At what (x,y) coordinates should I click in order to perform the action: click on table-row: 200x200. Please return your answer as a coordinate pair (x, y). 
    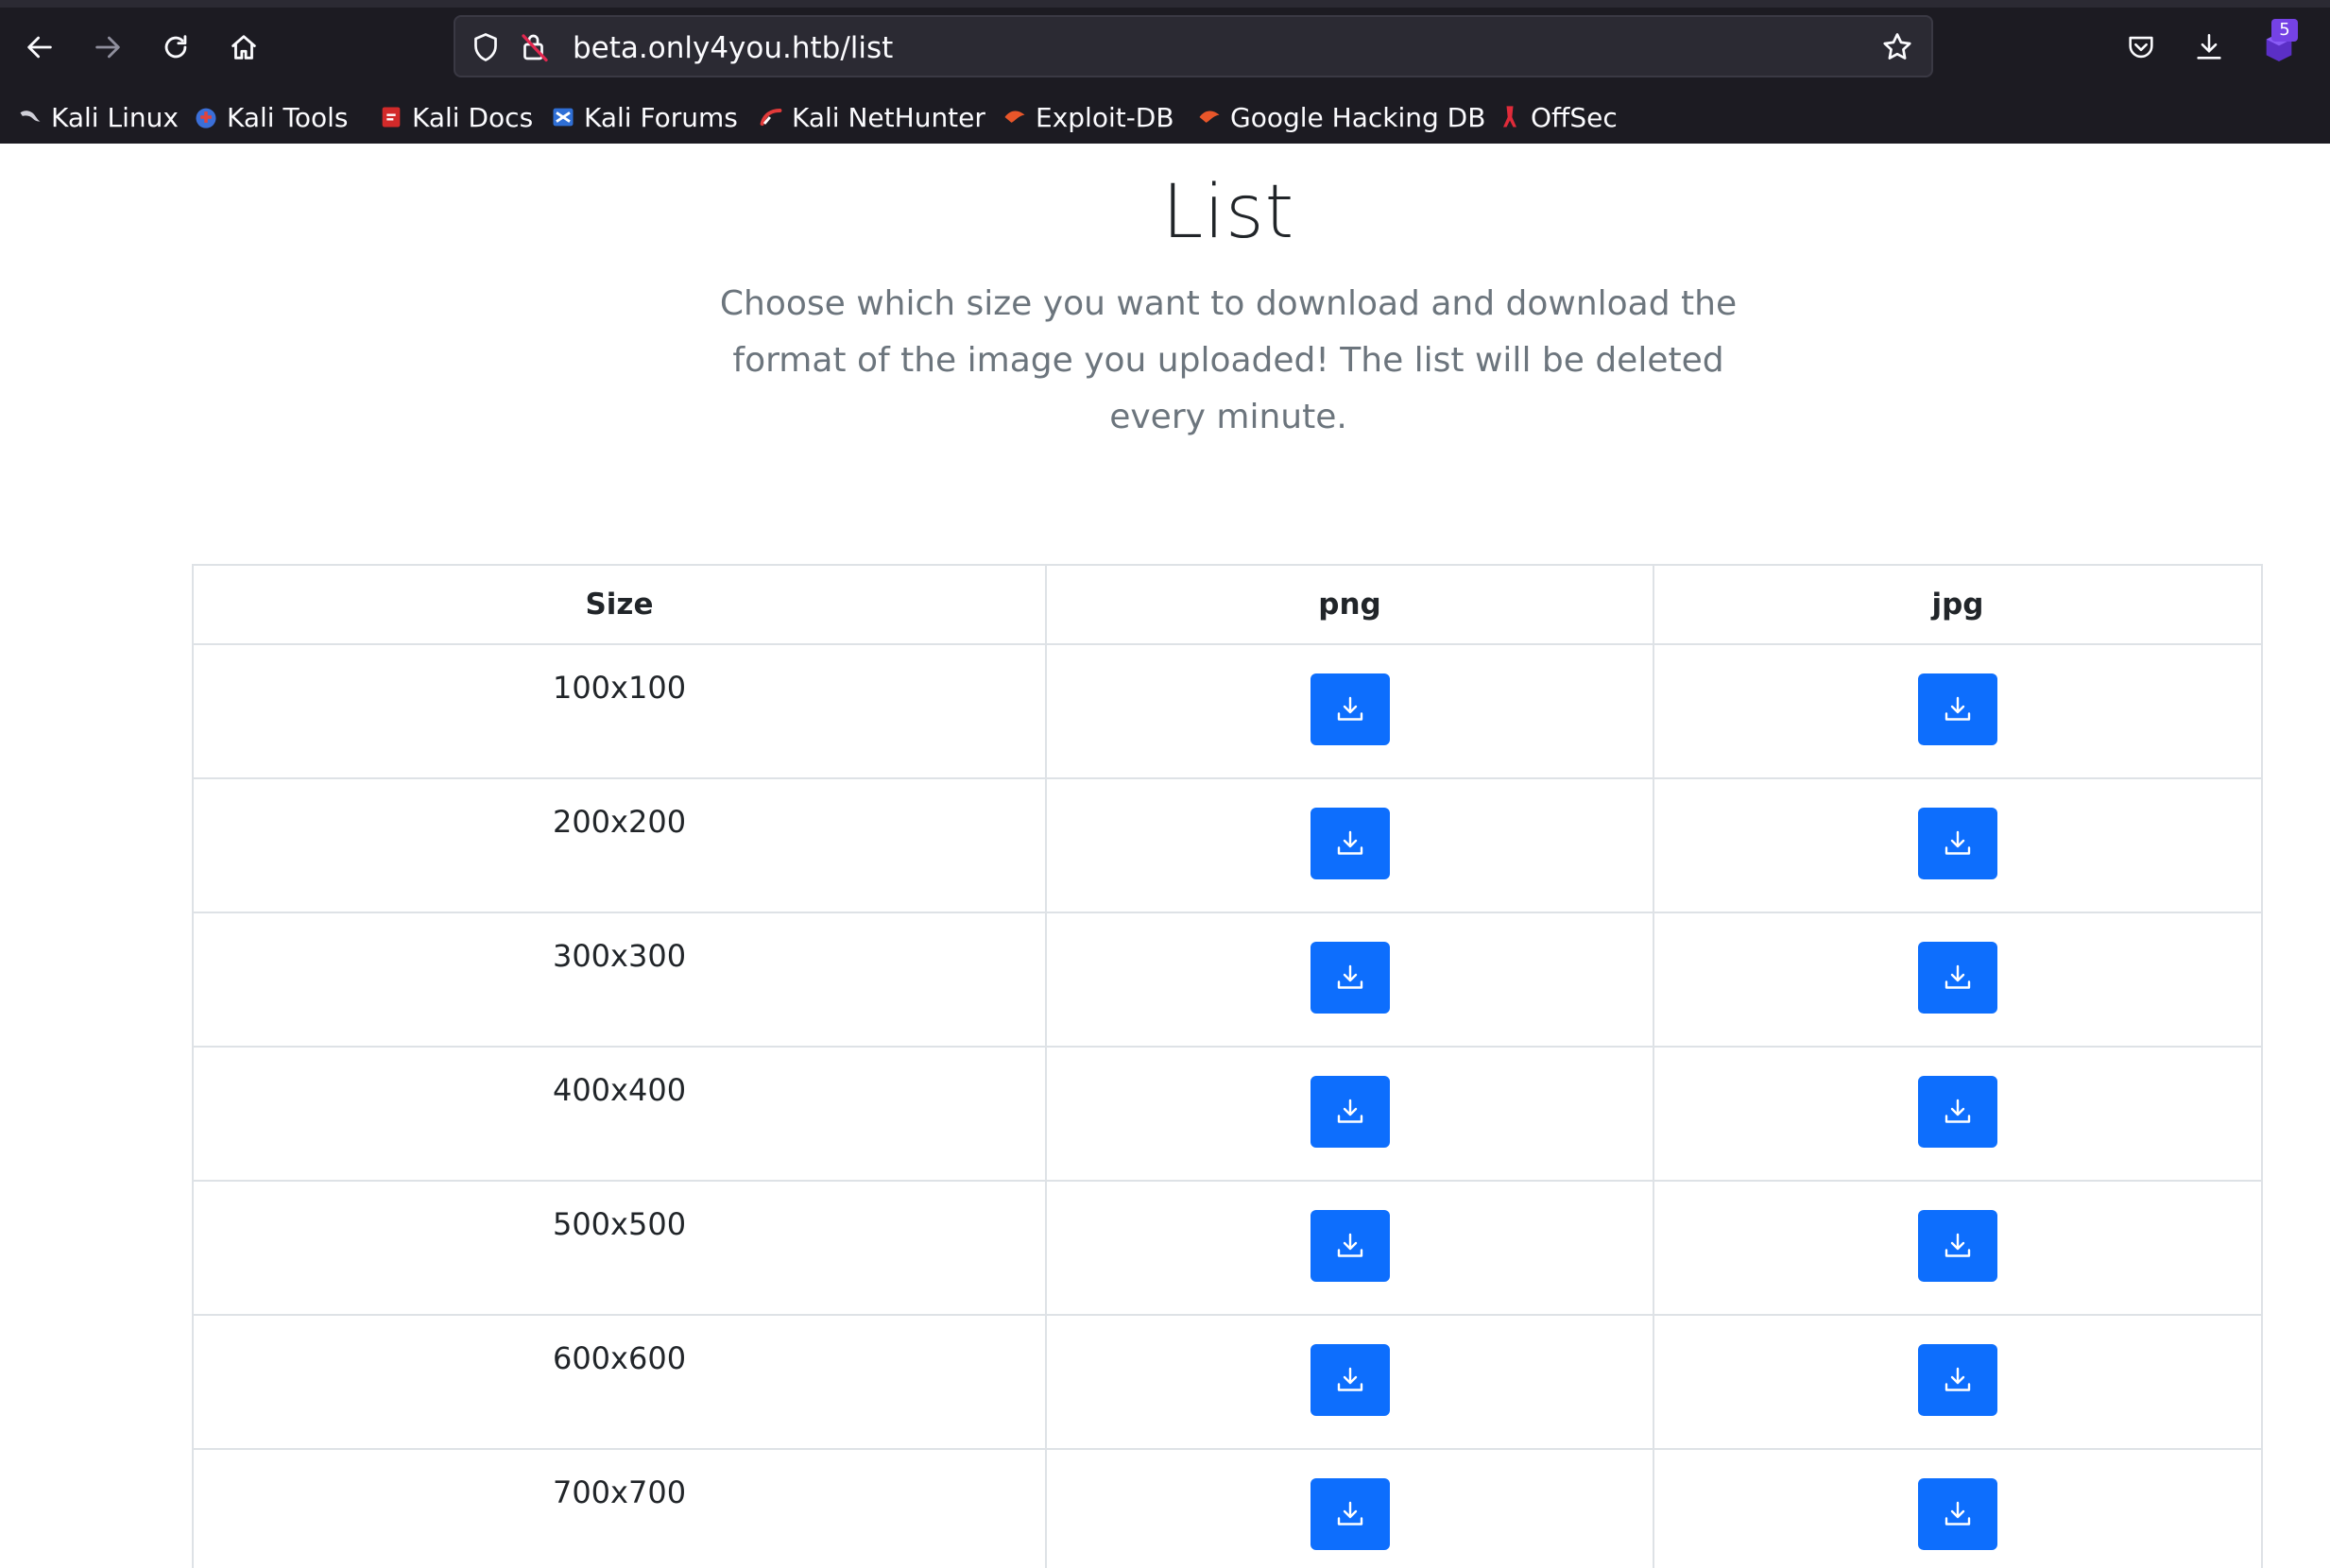
    Looking at the image, I should click on (1227, 845).